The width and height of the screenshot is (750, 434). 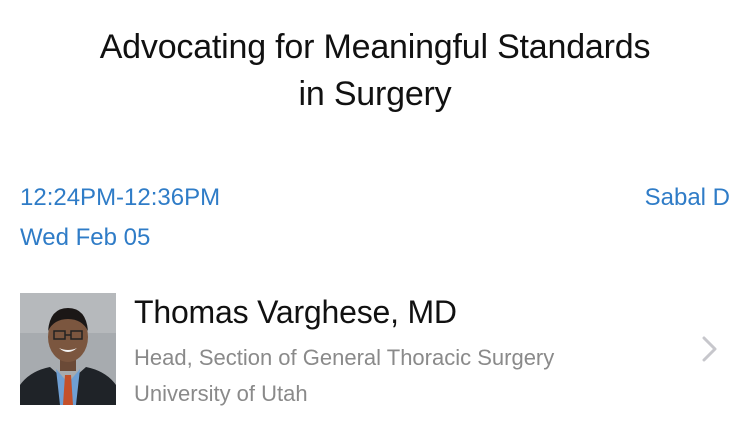 What do you see at coordinates (710, 349) in the screenshot?
I see `chevron-right-icon` at bounding box center [710, 349].